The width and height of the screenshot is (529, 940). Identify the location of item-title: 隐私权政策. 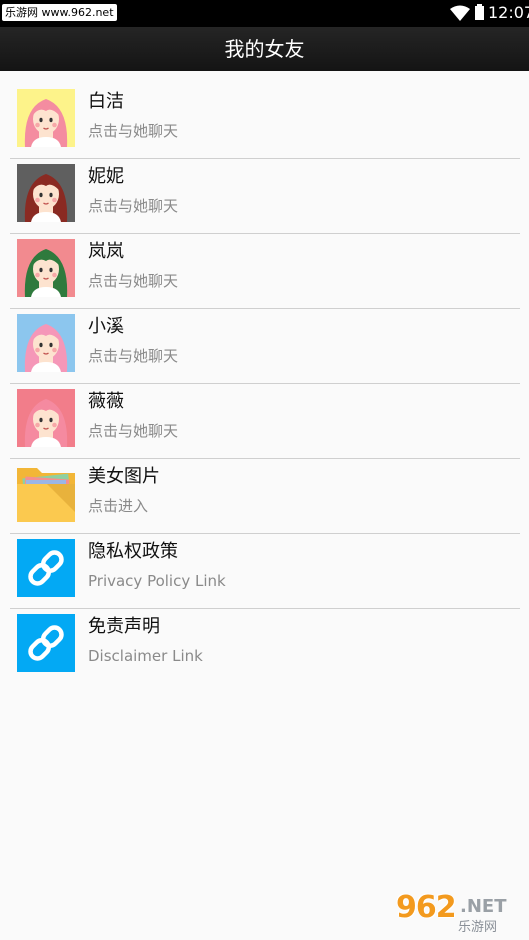
(133, 551).